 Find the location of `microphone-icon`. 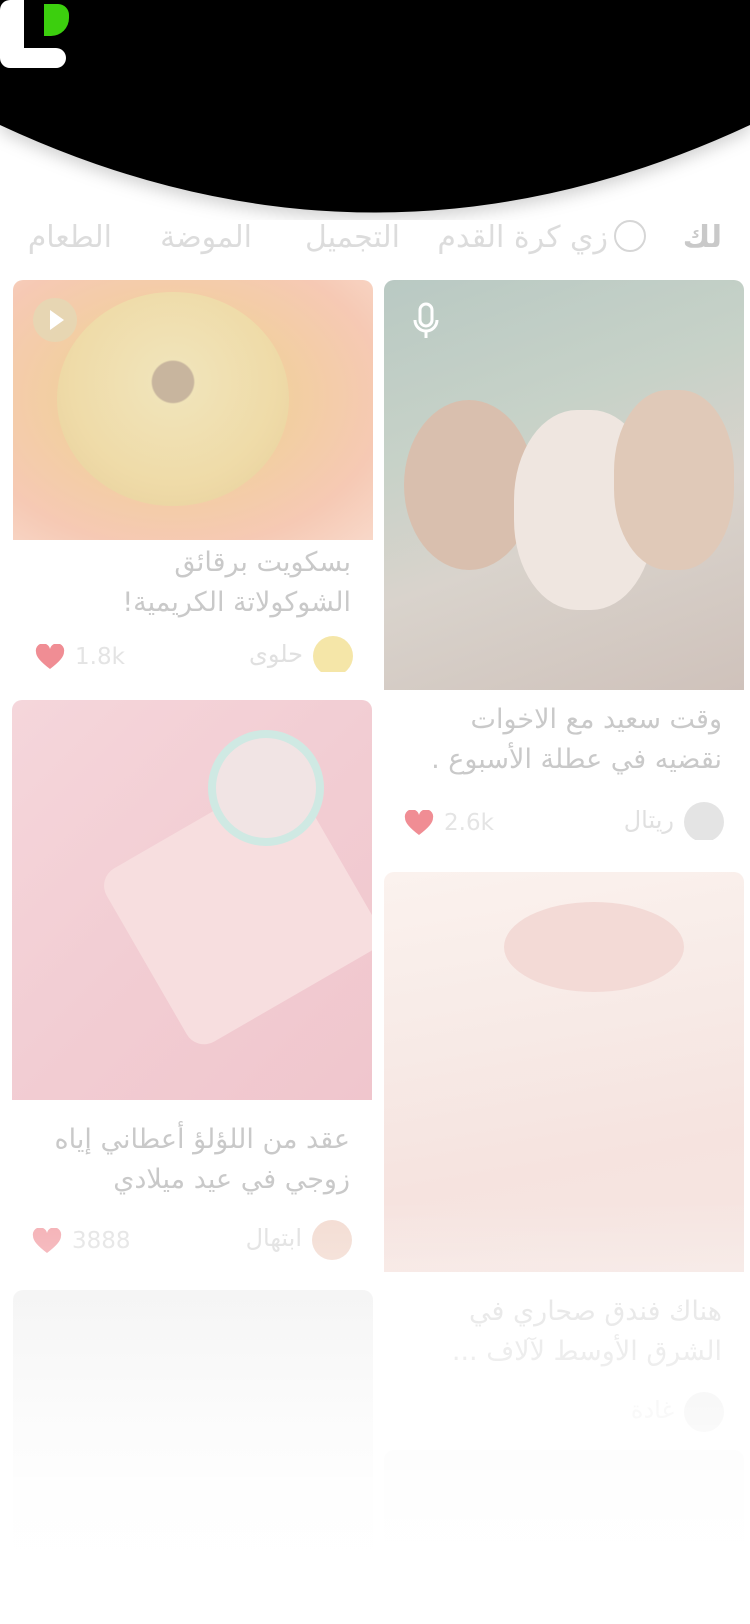

microphone-icon is located at coordinates (426, 322).